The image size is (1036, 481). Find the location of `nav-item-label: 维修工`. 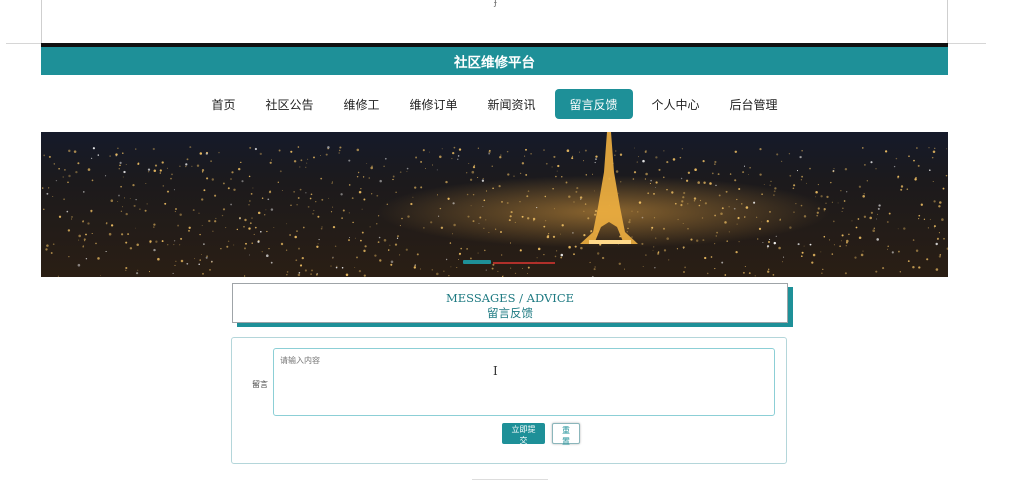

nav-item-label: 维修工 is located at coordinates (361, 104).